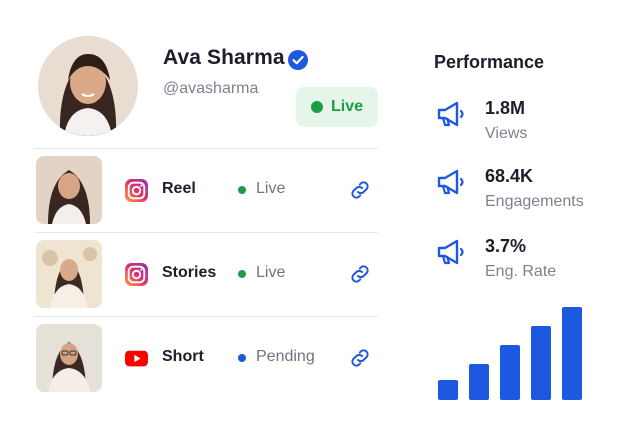  Describe the element at coordinates (509, 176) in the screenshot. I see `engagements-value: 68.4K` at that location.